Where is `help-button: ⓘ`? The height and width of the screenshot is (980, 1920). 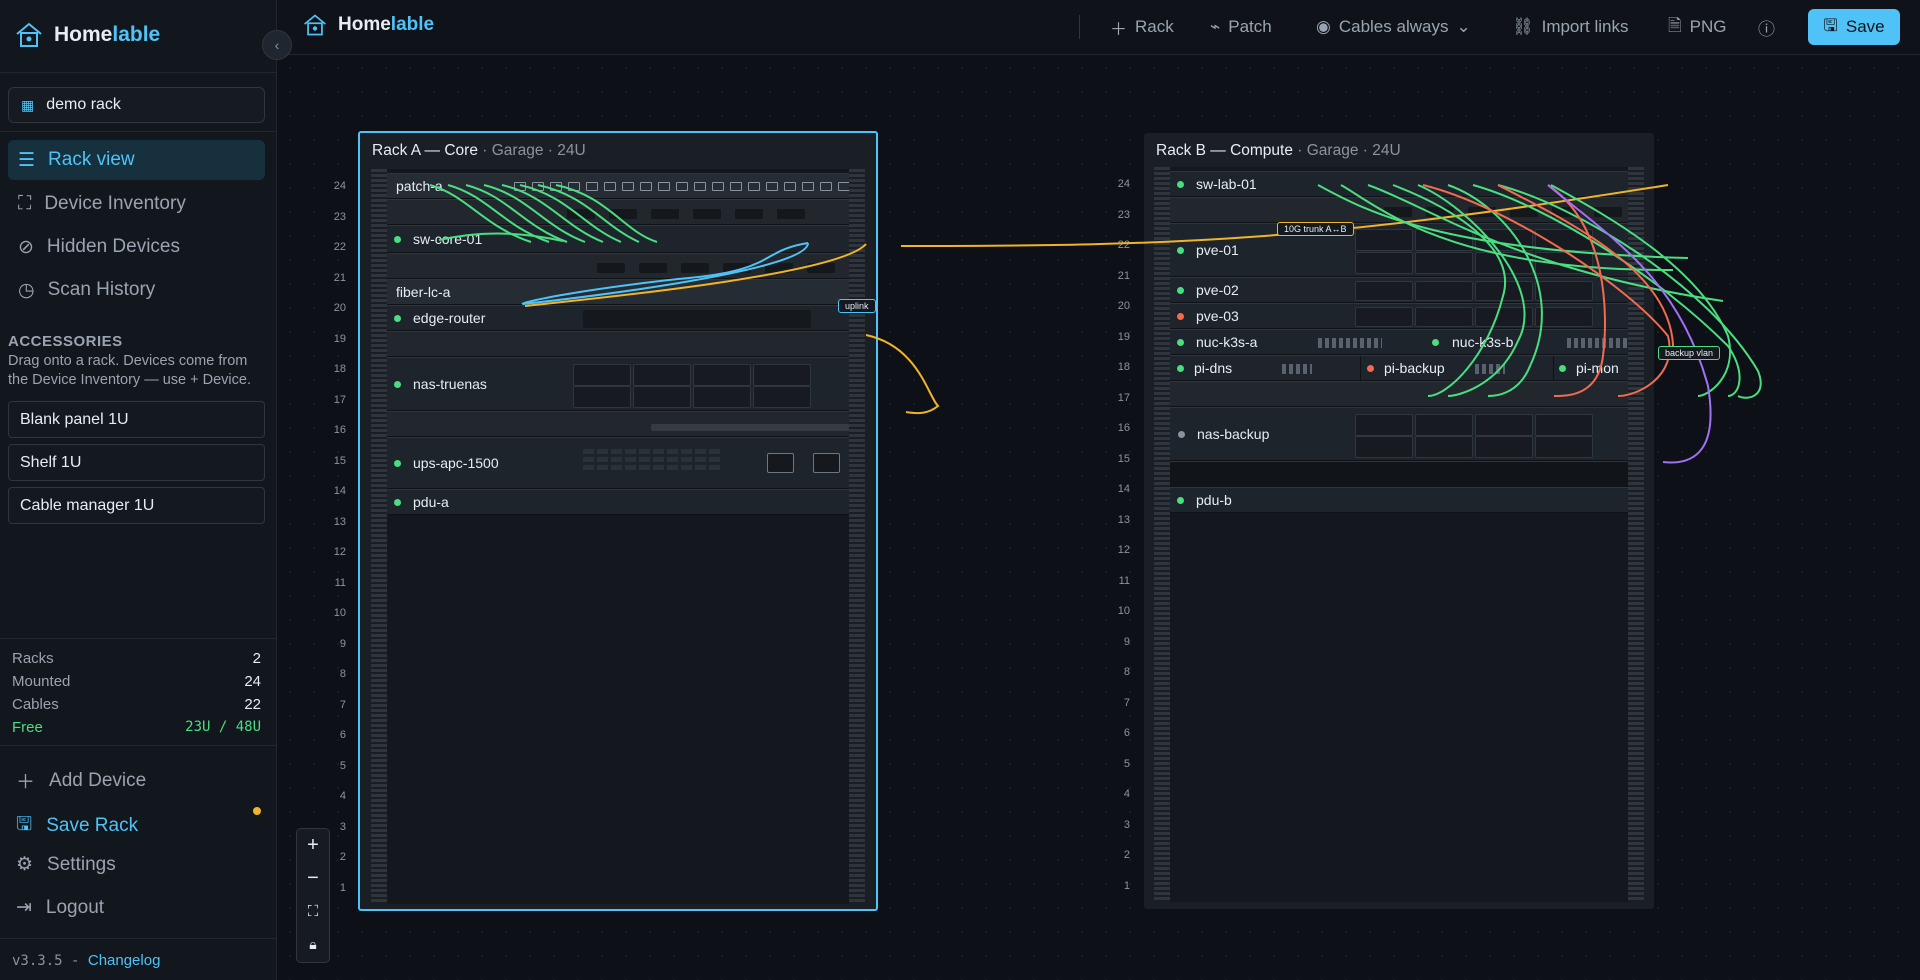
help-button: ⓘ is located at coordinates (1766, 27).